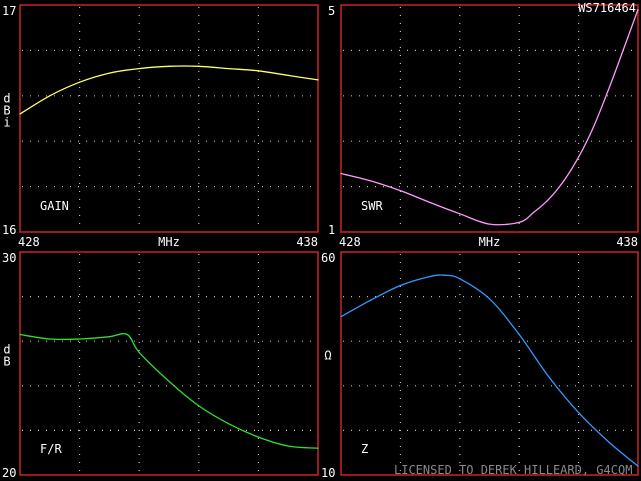 This screenshot has width=641, height=481. I want to click on swr-ytick-top: 5, so click(331, 11).